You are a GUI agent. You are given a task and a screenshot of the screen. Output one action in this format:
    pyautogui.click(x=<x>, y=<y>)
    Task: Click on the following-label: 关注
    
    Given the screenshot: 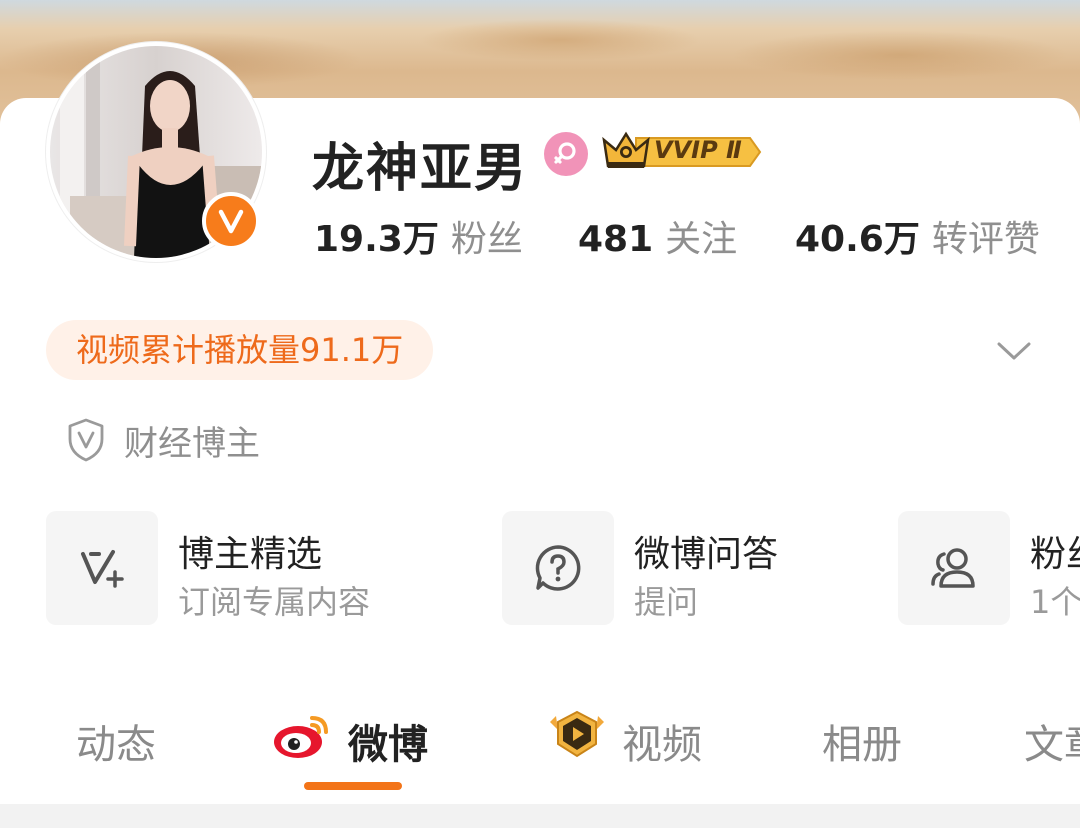 What is the action you would take?
    pyautogui.click(x=701, y=239)
    